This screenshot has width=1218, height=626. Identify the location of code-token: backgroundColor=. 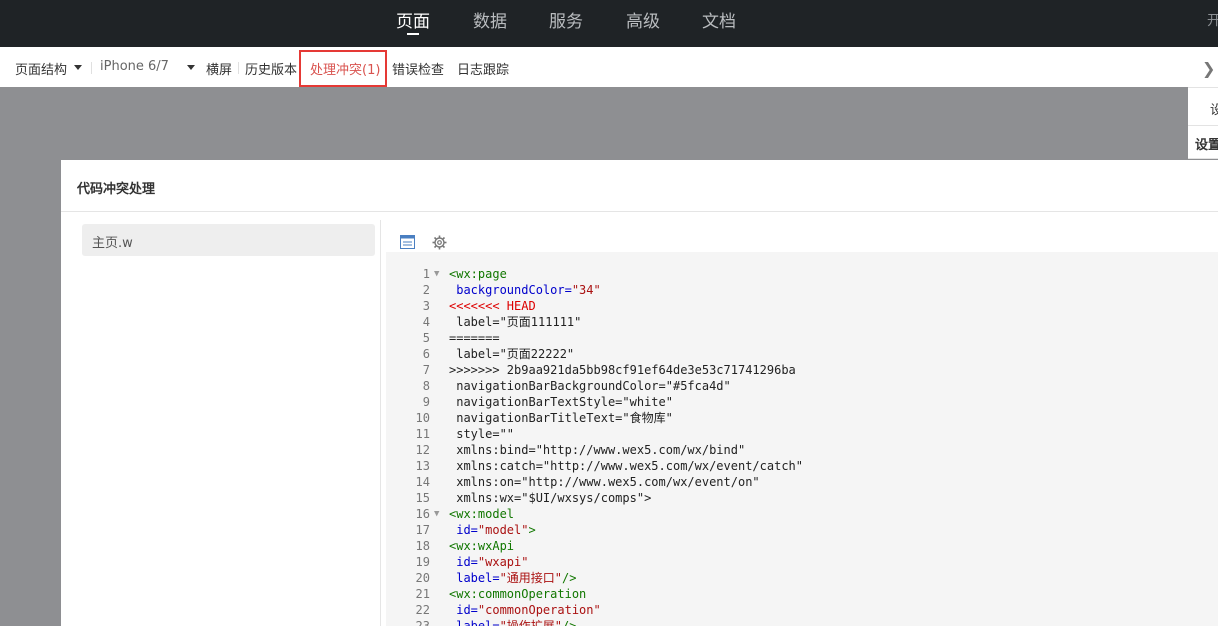
(510, 290).